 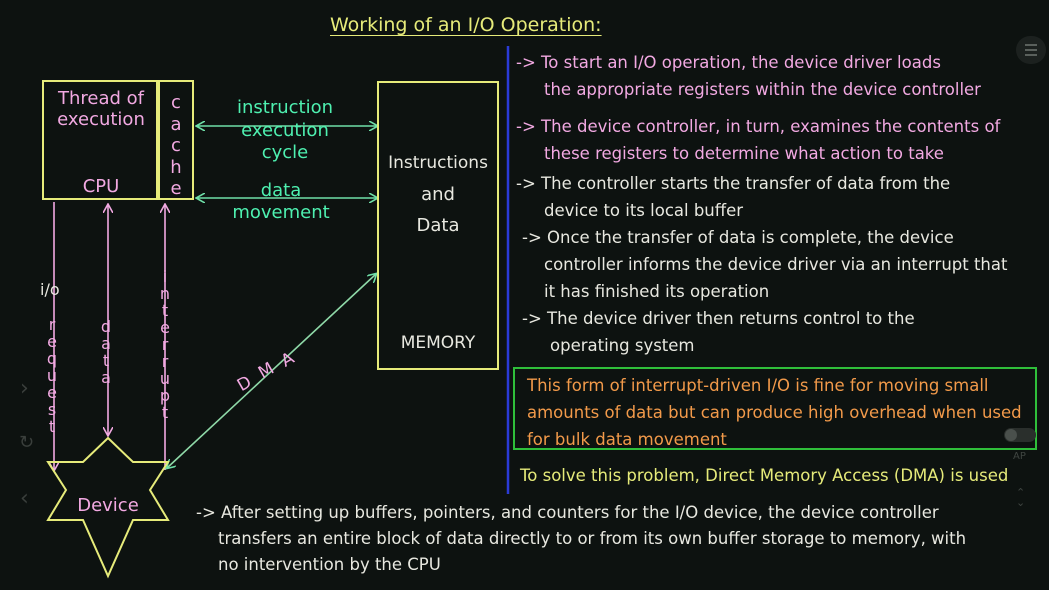 I want to click on memory-content: Instructions and Data, so click(x=438, y=194).